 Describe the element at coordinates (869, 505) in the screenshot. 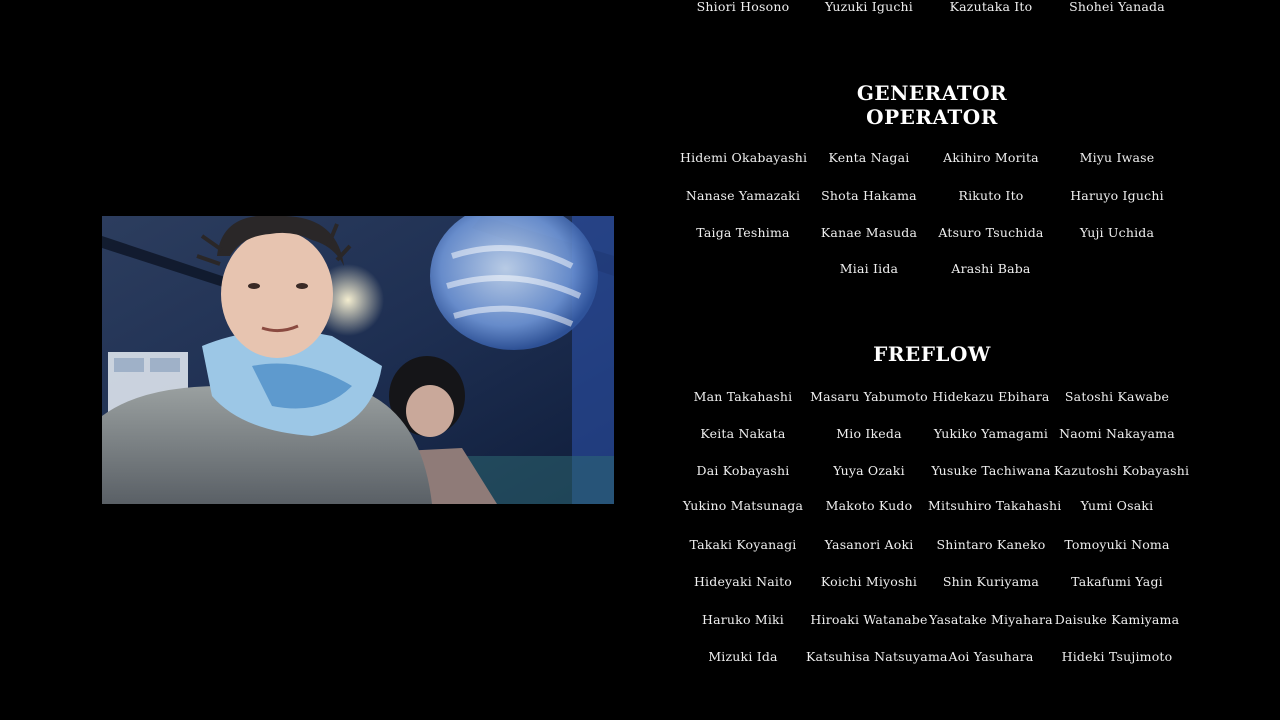

I see `credit-name: Makoto Kudo` at that location.